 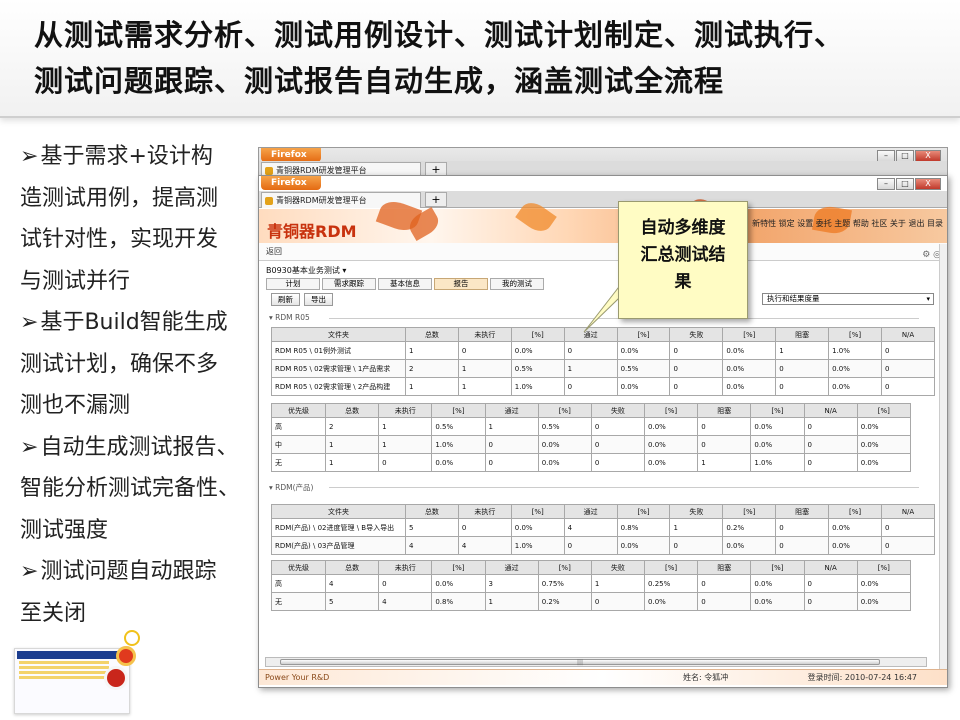 What do you see at coordinates (591, 601) in the screenshot?
I see `table-row: 无 5 4 0.8% 1 0.2% 0 0.0% 0 0.0% 0 0.0%` at bounding box center [591, 601].